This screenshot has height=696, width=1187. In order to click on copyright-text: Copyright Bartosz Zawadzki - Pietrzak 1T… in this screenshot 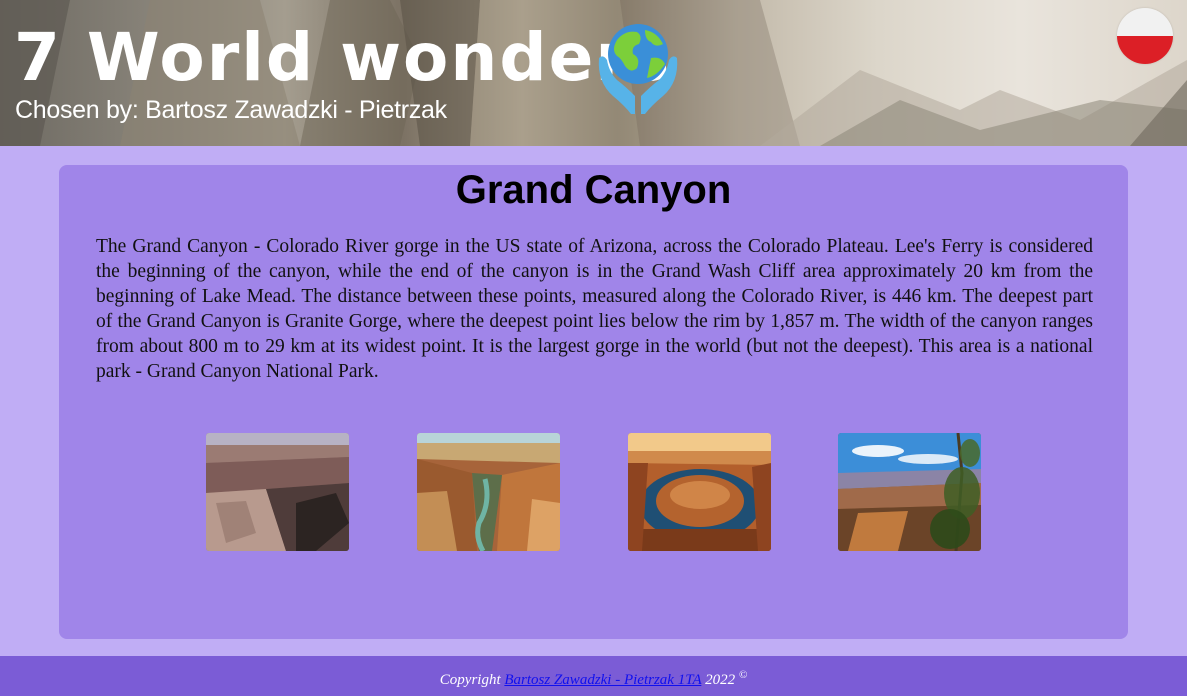, I will do `click(593, 672)`.